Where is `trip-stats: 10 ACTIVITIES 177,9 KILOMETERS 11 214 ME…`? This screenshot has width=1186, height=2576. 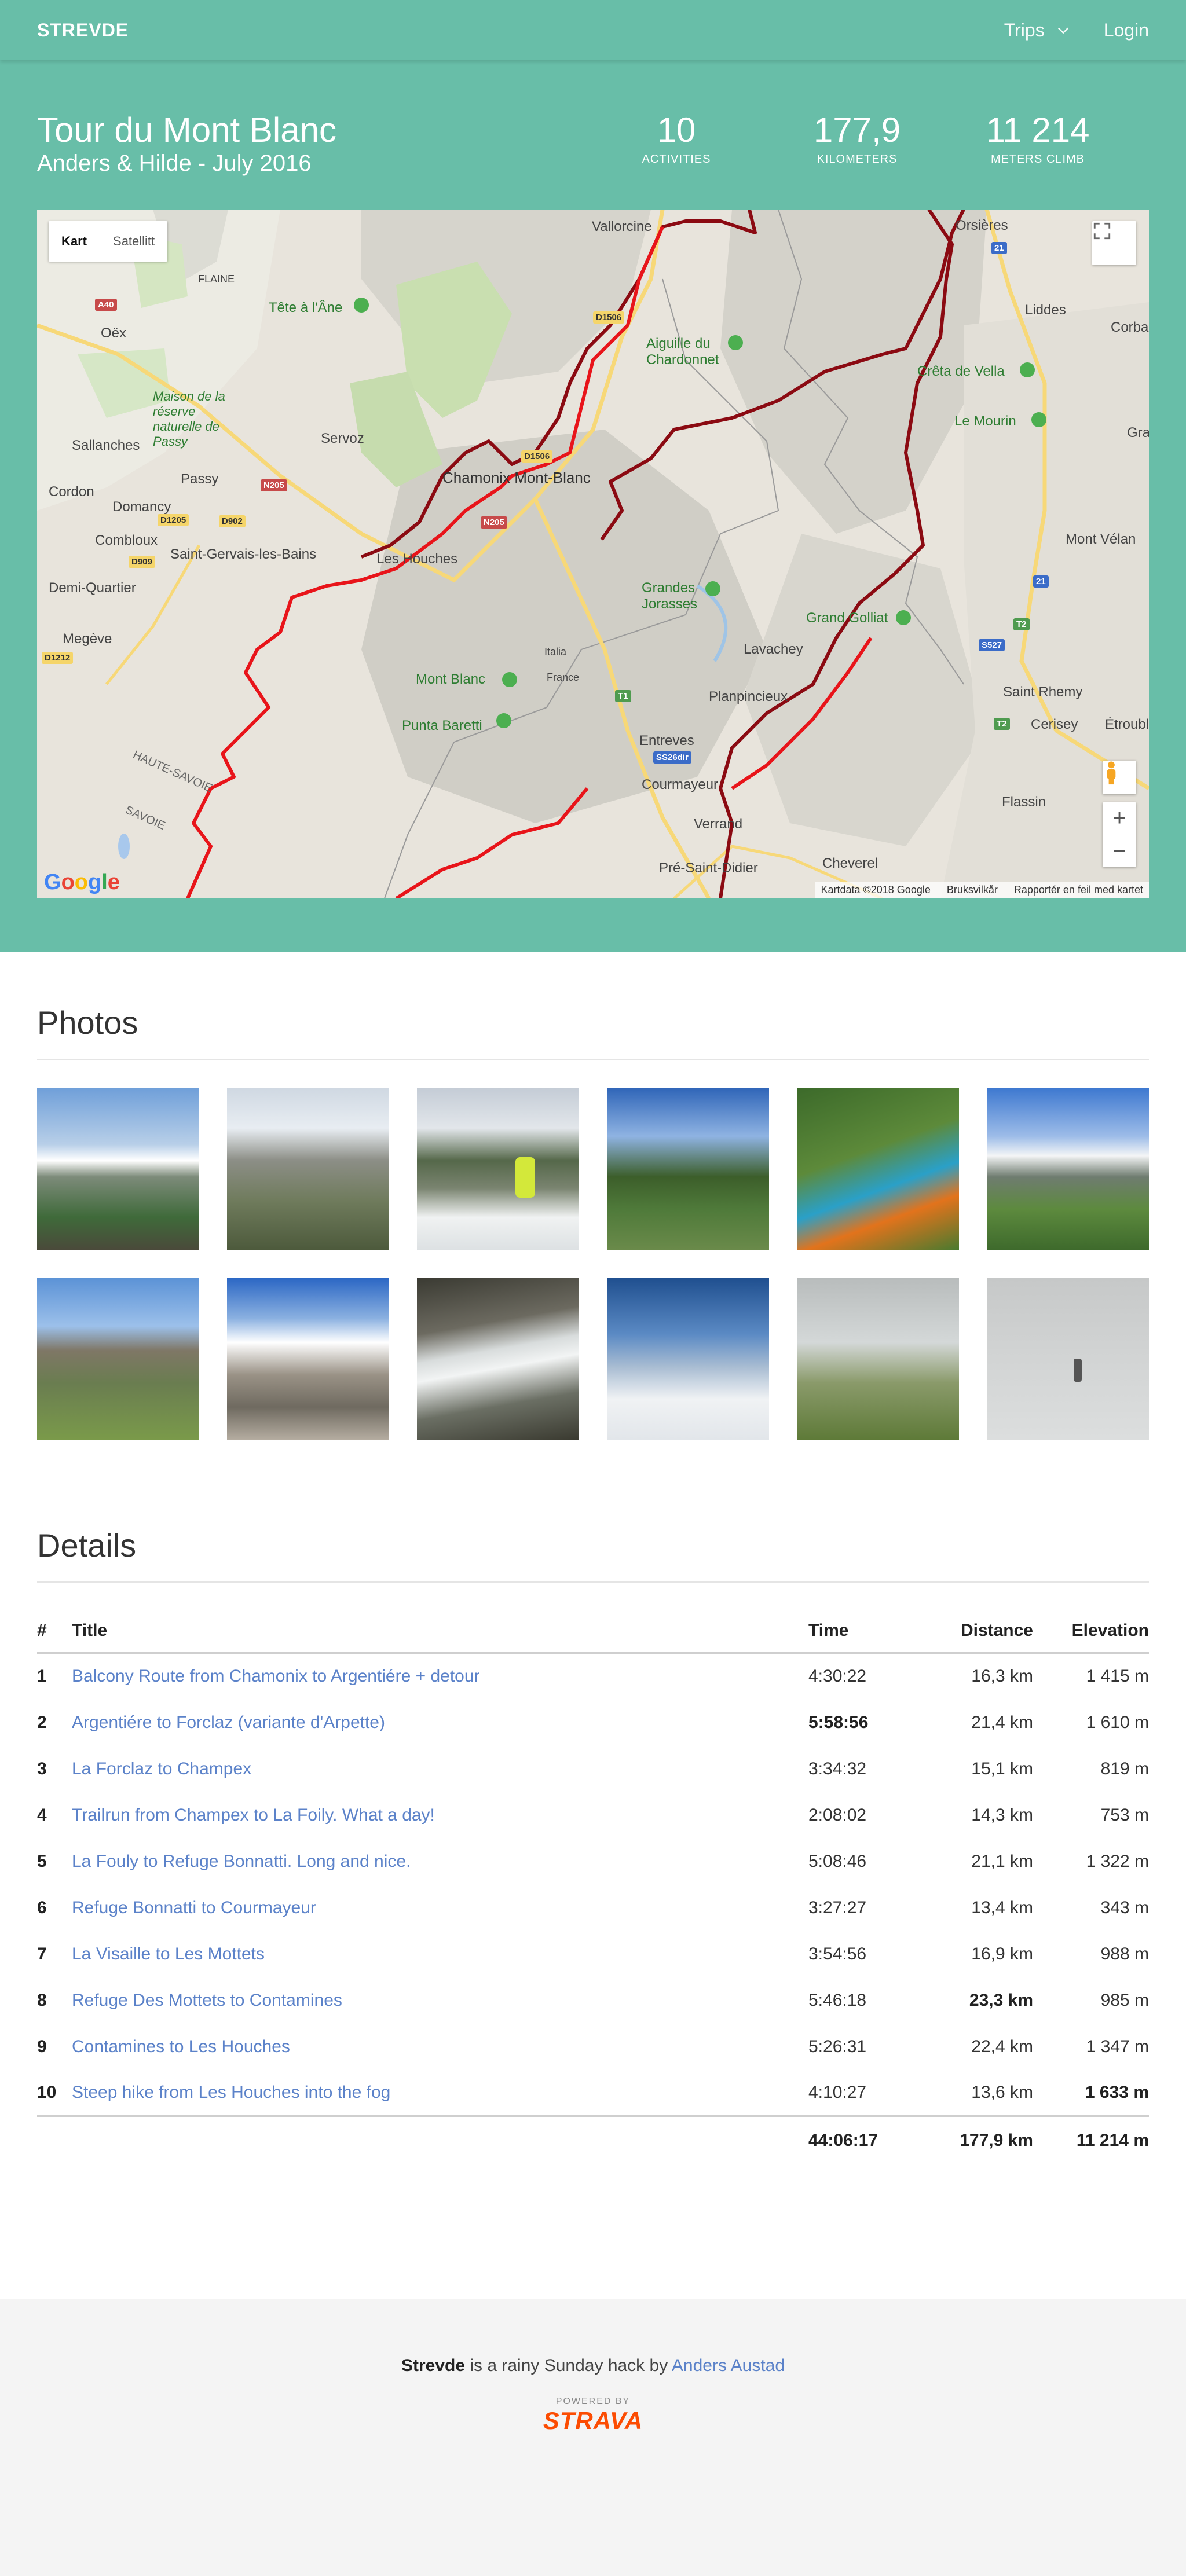 trip-stats: 10 ACTIVITIES 177,9 KILOMETERS 11 214 ME… is located at coordinates (857, 138).